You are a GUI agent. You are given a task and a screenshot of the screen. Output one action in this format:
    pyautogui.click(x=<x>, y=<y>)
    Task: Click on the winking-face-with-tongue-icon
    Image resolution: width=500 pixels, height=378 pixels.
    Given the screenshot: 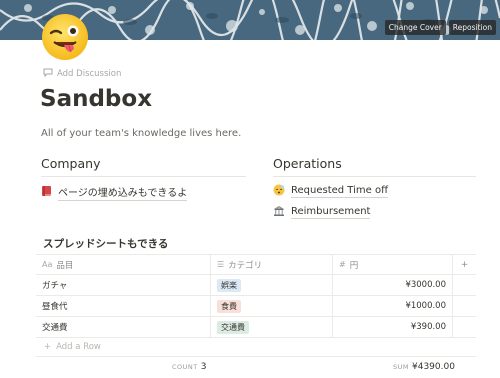 What is the action you would take?
    pyautogui.click(x=65, y=37)
    